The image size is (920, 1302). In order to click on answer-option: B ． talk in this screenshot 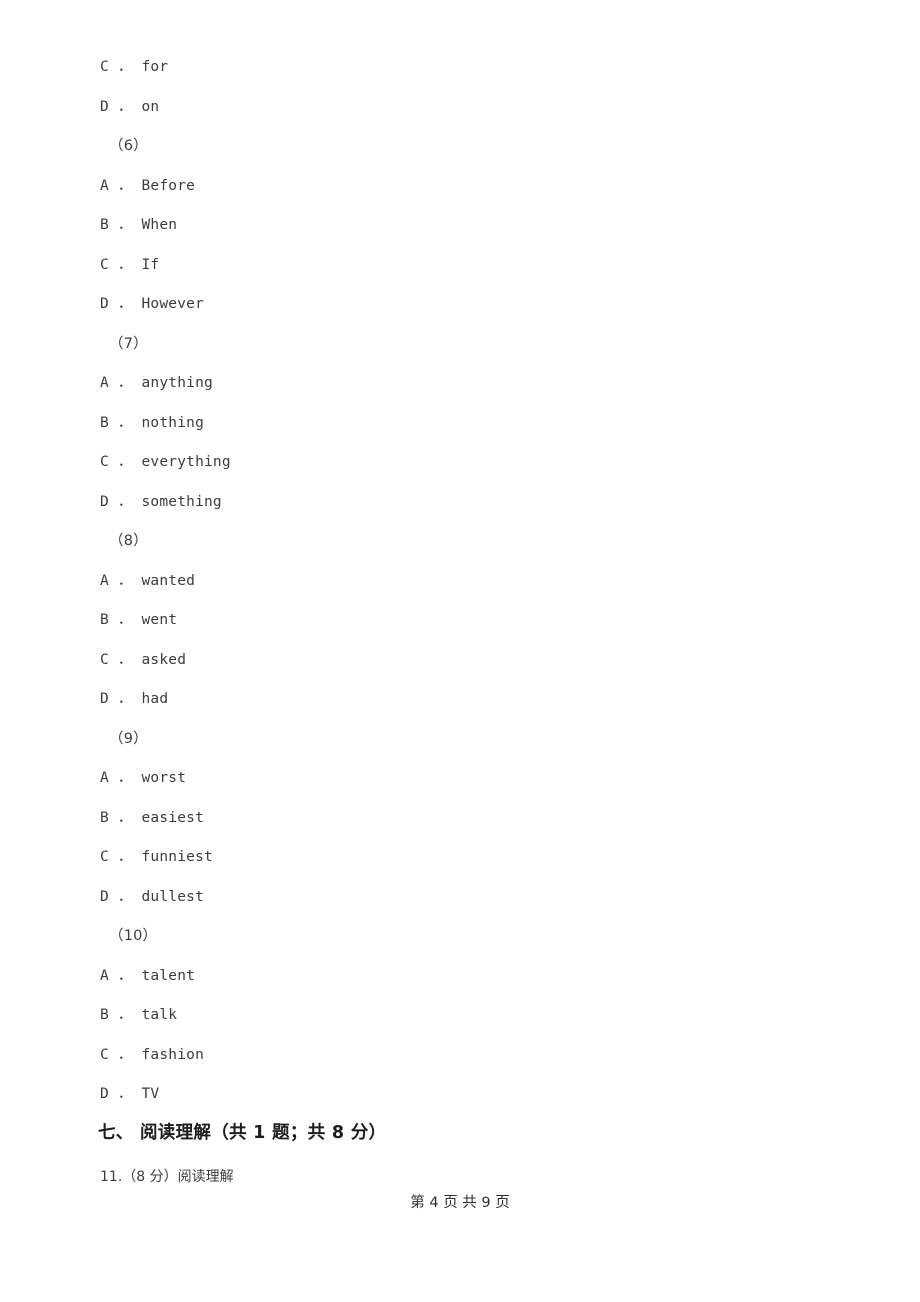, I will do `click(139, 1015)`.